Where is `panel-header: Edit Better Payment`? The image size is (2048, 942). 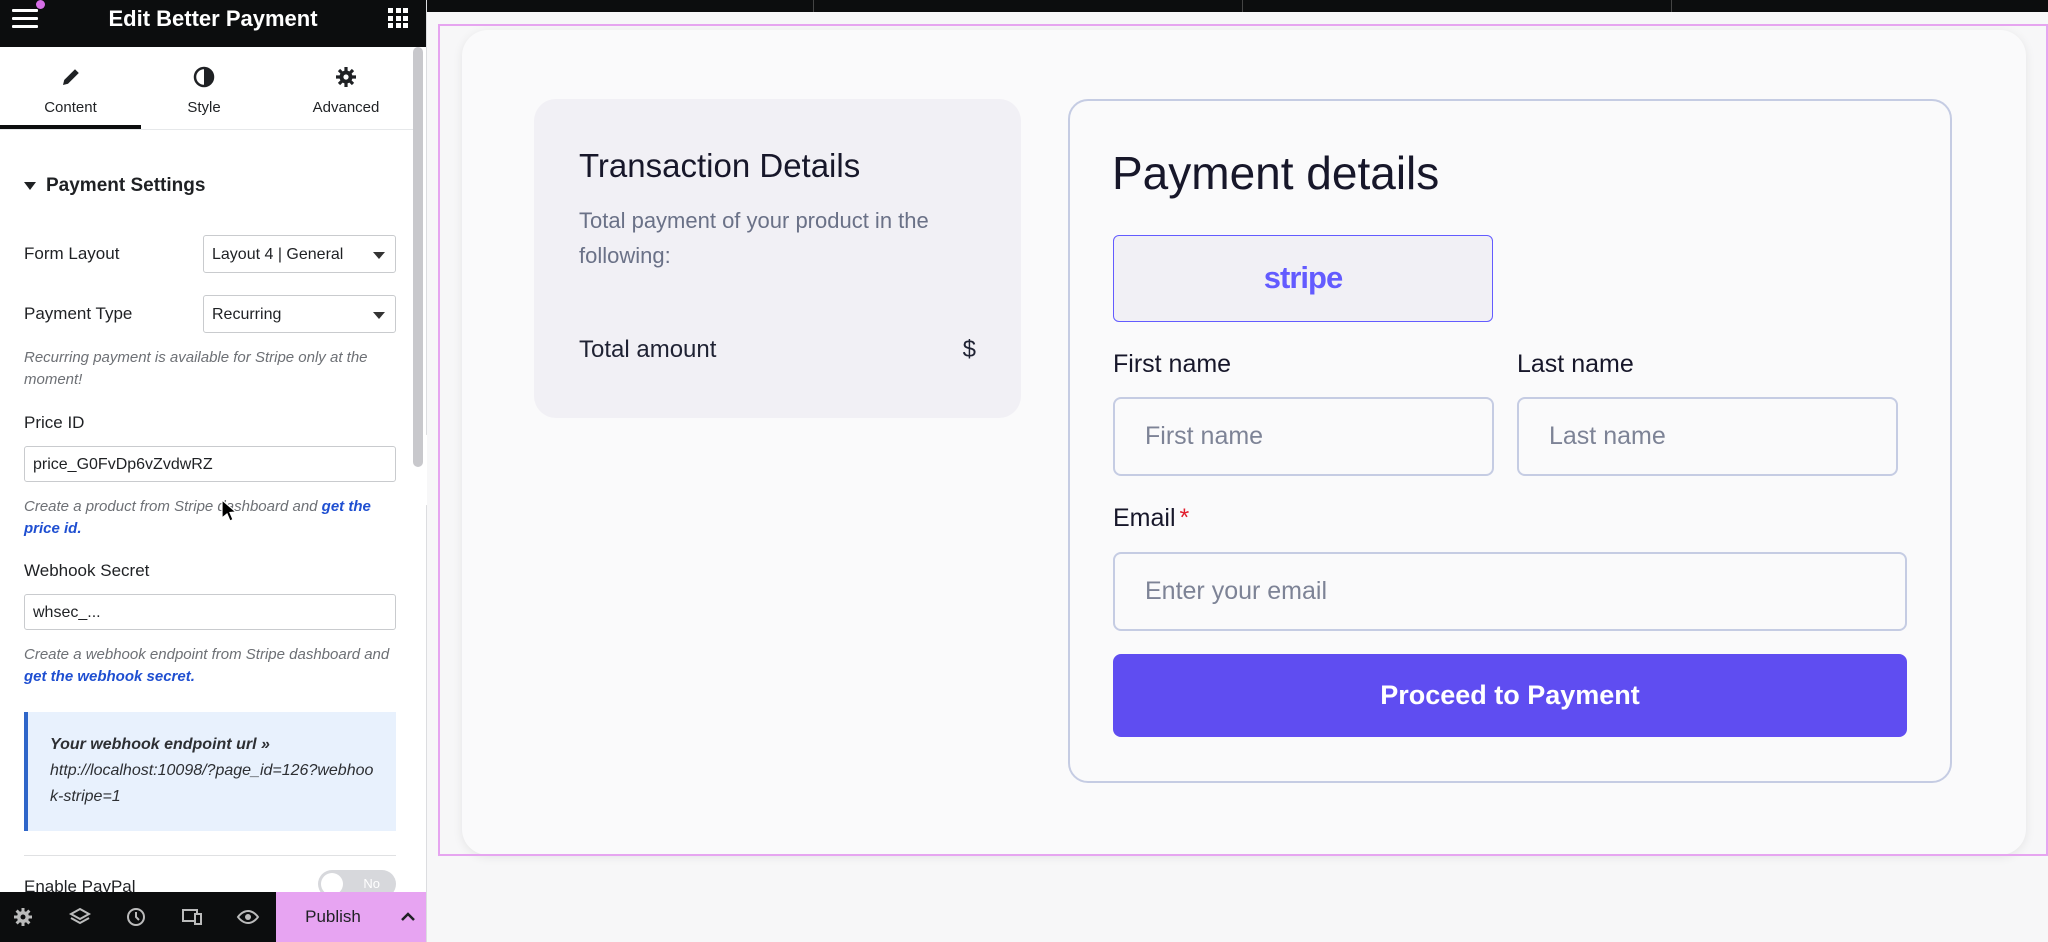
panel-header: Edit Better Payment is located at coordinates (213, 23).